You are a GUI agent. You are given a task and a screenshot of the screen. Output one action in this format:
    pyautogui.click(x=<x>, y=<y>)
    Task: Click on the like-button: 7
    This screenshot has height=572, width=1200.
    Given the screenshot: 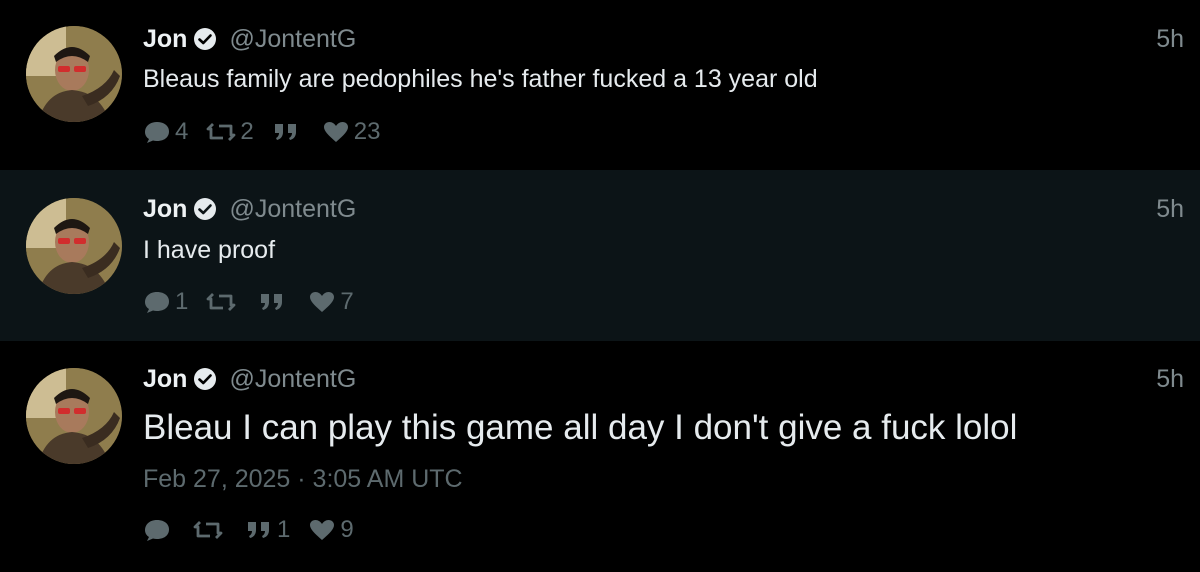 What is the action you would take?
    pyautogui.click(x=331, y=302)
    